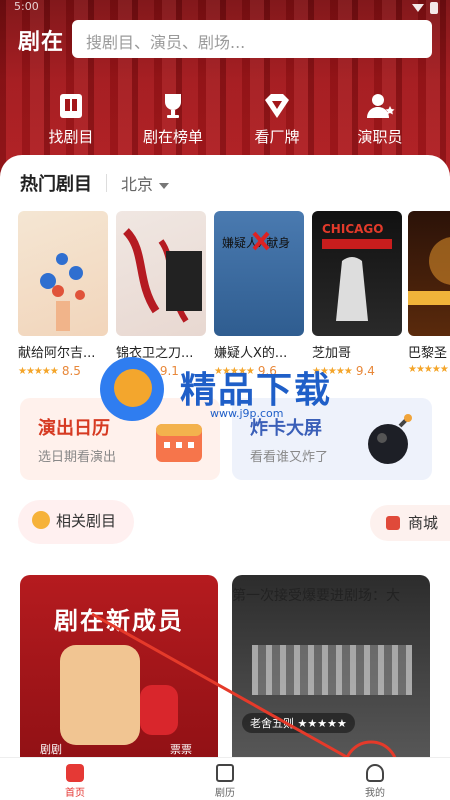  What do you see at coordinates (225, 120) in the screenshot?
I see `quick-links: 找剧目 剧在榜单 看厂牌 演职员` at bounding box center [225, 120].